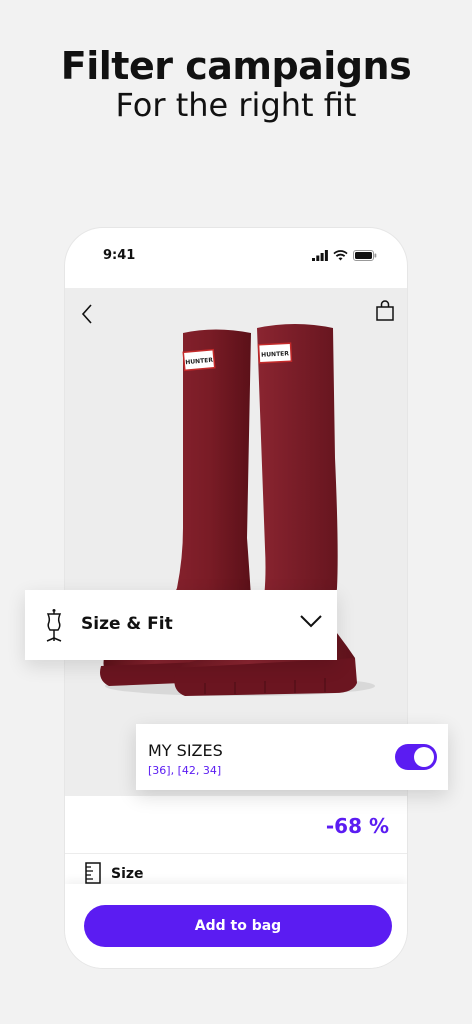 The image size is (472, 1024). Describe the element at coordinates (357, 826) in the screenshot. I see `discount-badge: -68 %` at that location.